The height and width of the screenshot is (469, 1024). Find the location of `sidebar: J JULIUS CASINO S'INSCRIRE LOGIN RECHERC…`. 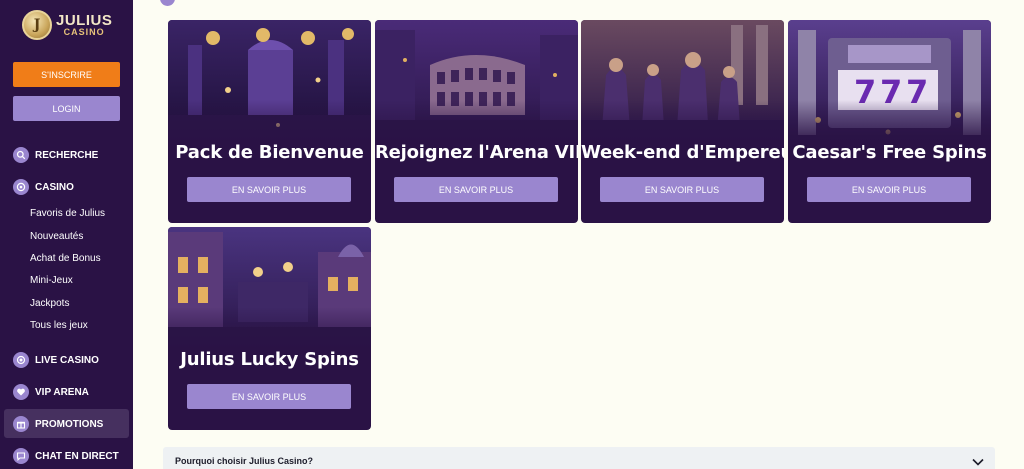

sidebar: J JULIUS CASINO S'INSCRIRE LOGIN RECHERC… is located at coordinates (66, 234).